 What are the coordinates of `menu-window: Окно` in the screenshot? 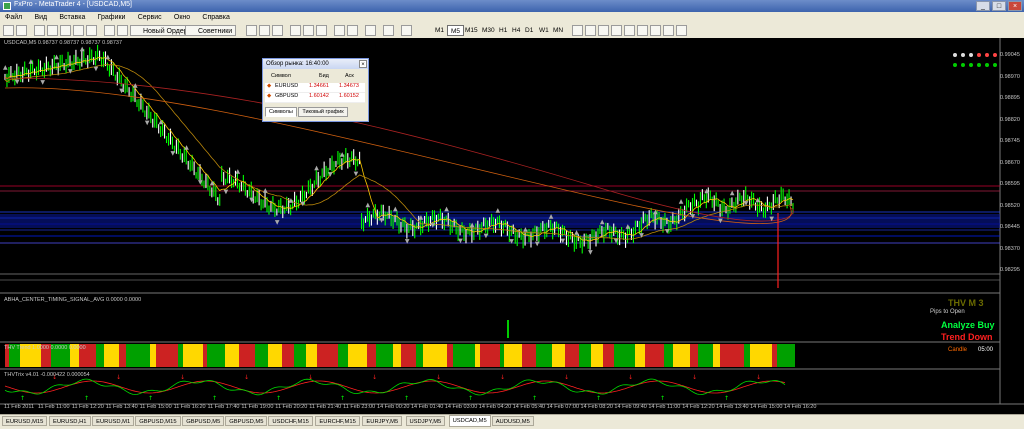 It's located at (182, 17).